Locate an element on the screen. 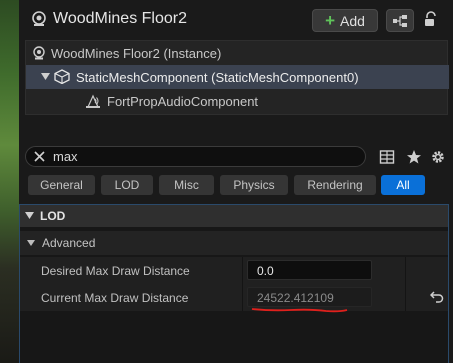 This screenshot has width=453, height=363. tree-item-instance: WoodMines Floor2 (Instance) is located at coordinates (237, 53).